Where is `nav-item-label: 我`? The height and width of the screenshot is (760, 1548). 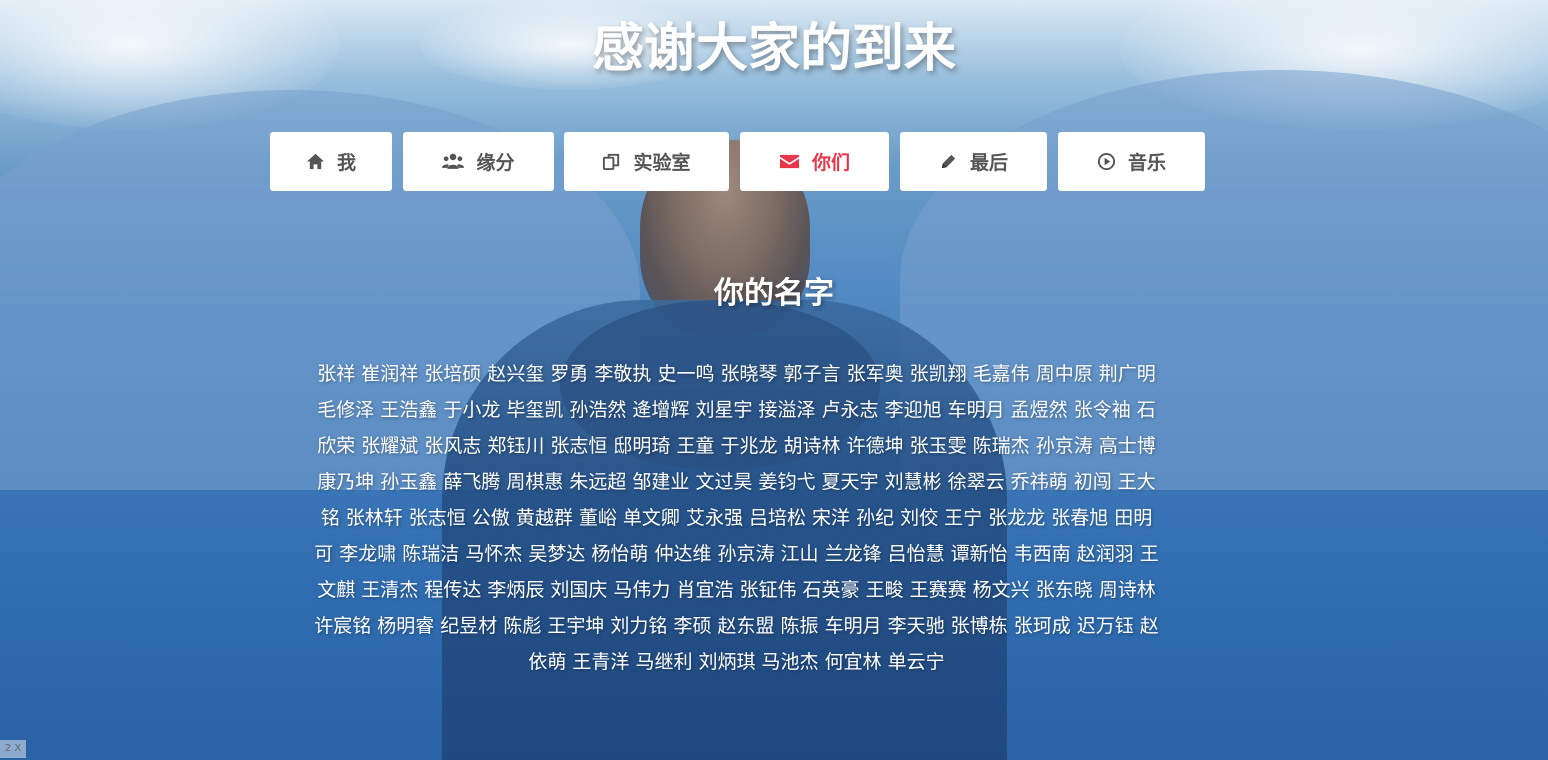
nav-item-label: 我 is located at coordinates (346, 163).